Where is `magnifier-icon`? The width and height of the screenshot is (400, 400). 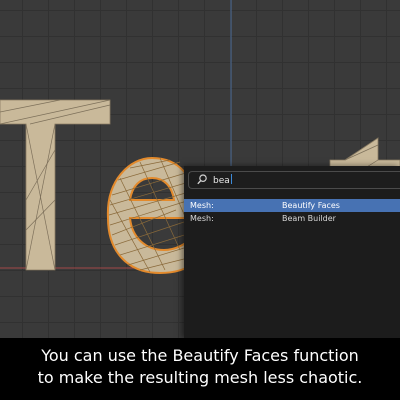
magnifier-icon is located at coordinates (202, 179).